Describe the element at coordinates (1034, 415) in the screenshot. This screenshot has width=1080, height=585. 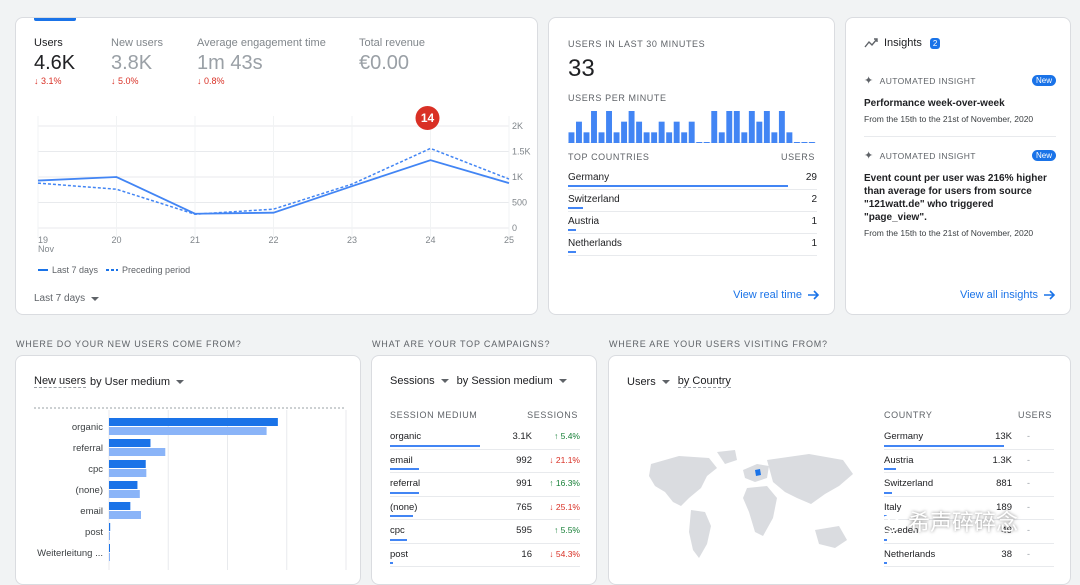
I see `countries-col-users: USERS` at that location.